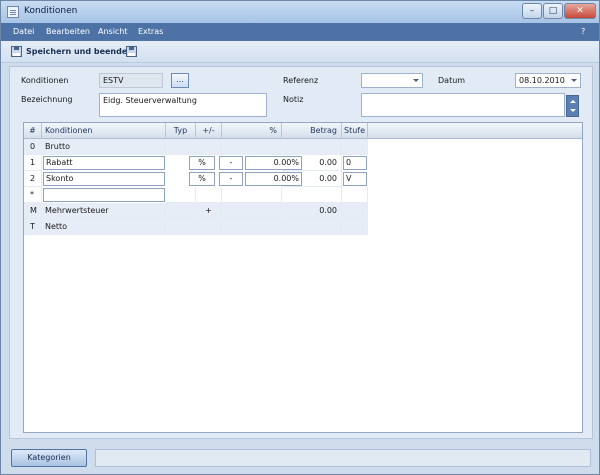  What do you see at coordinates (343, 458) in the screenshot?
I see `status-field` at bounding box center [343, 458].